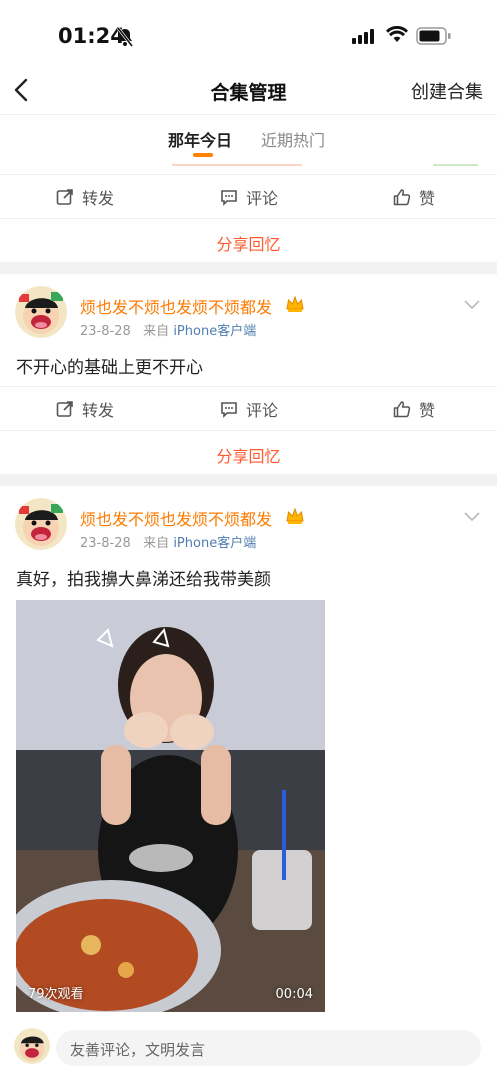 Image resolution: width=497 pixels, height=1080 pixels. What do you see at coordinates (293, 139) in the screenshot?
I see `tab-recent-hot: 近期热门` at bounding box center [293, 139].